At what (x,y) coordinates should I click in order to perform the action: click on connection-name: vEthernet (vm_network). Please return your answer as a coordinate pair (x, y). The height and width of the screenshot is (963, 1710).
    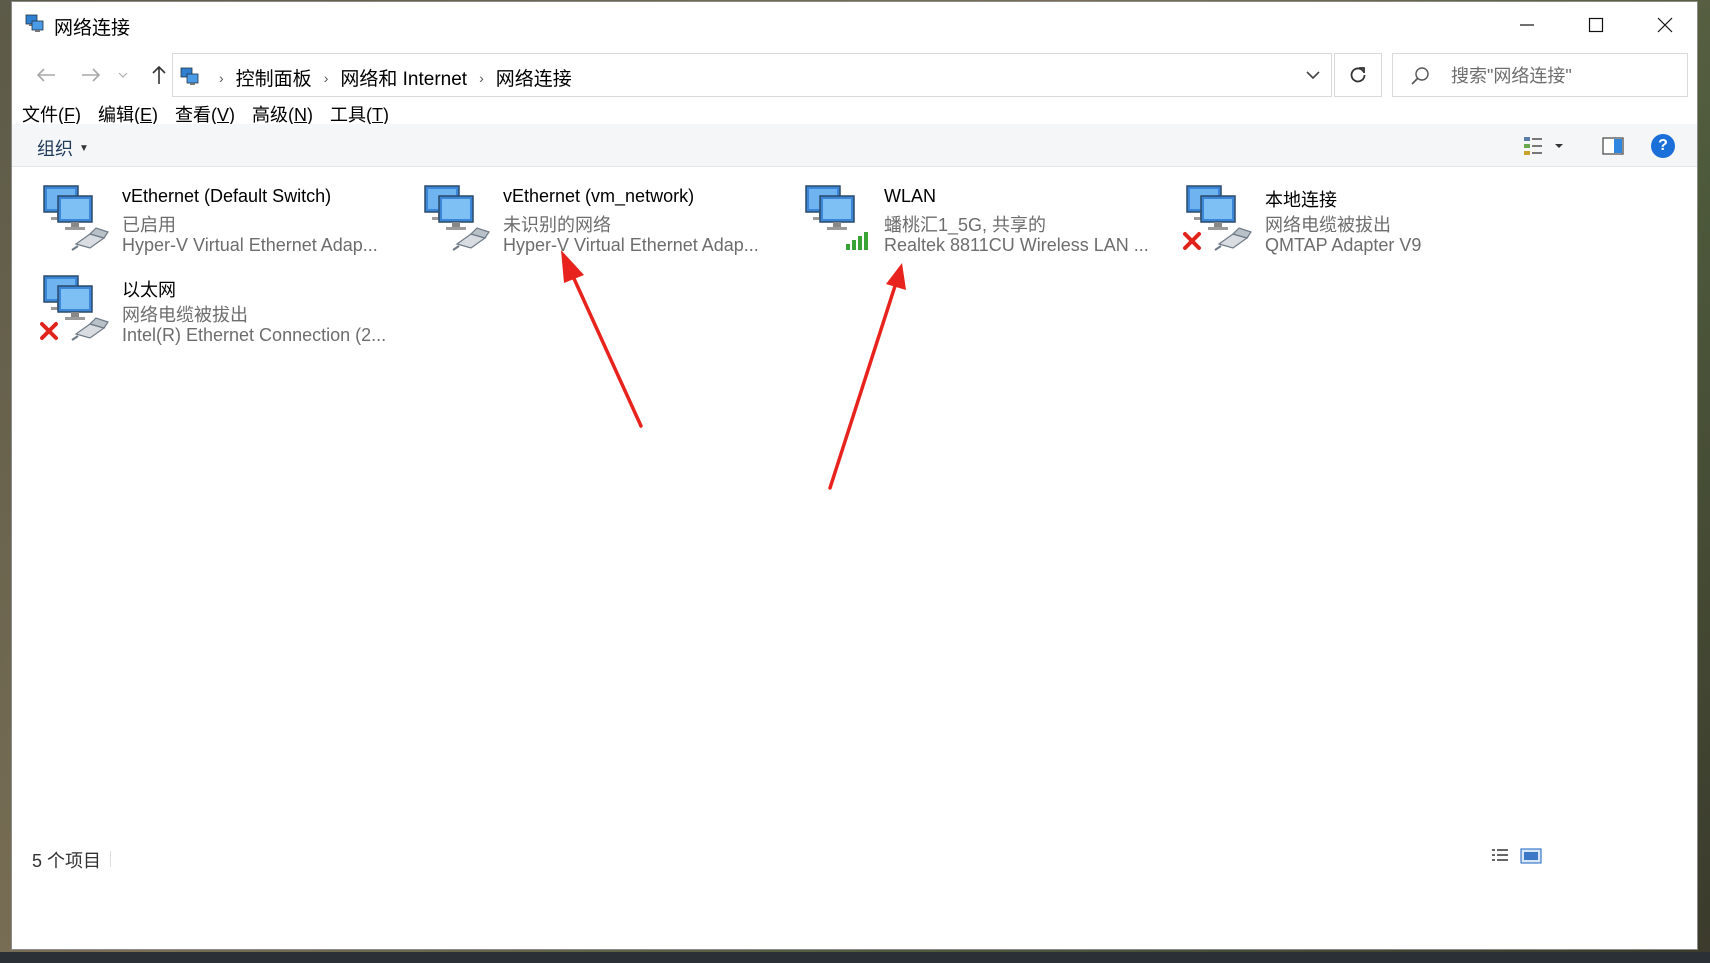
    Looking at the image, I should click on (599, 196).